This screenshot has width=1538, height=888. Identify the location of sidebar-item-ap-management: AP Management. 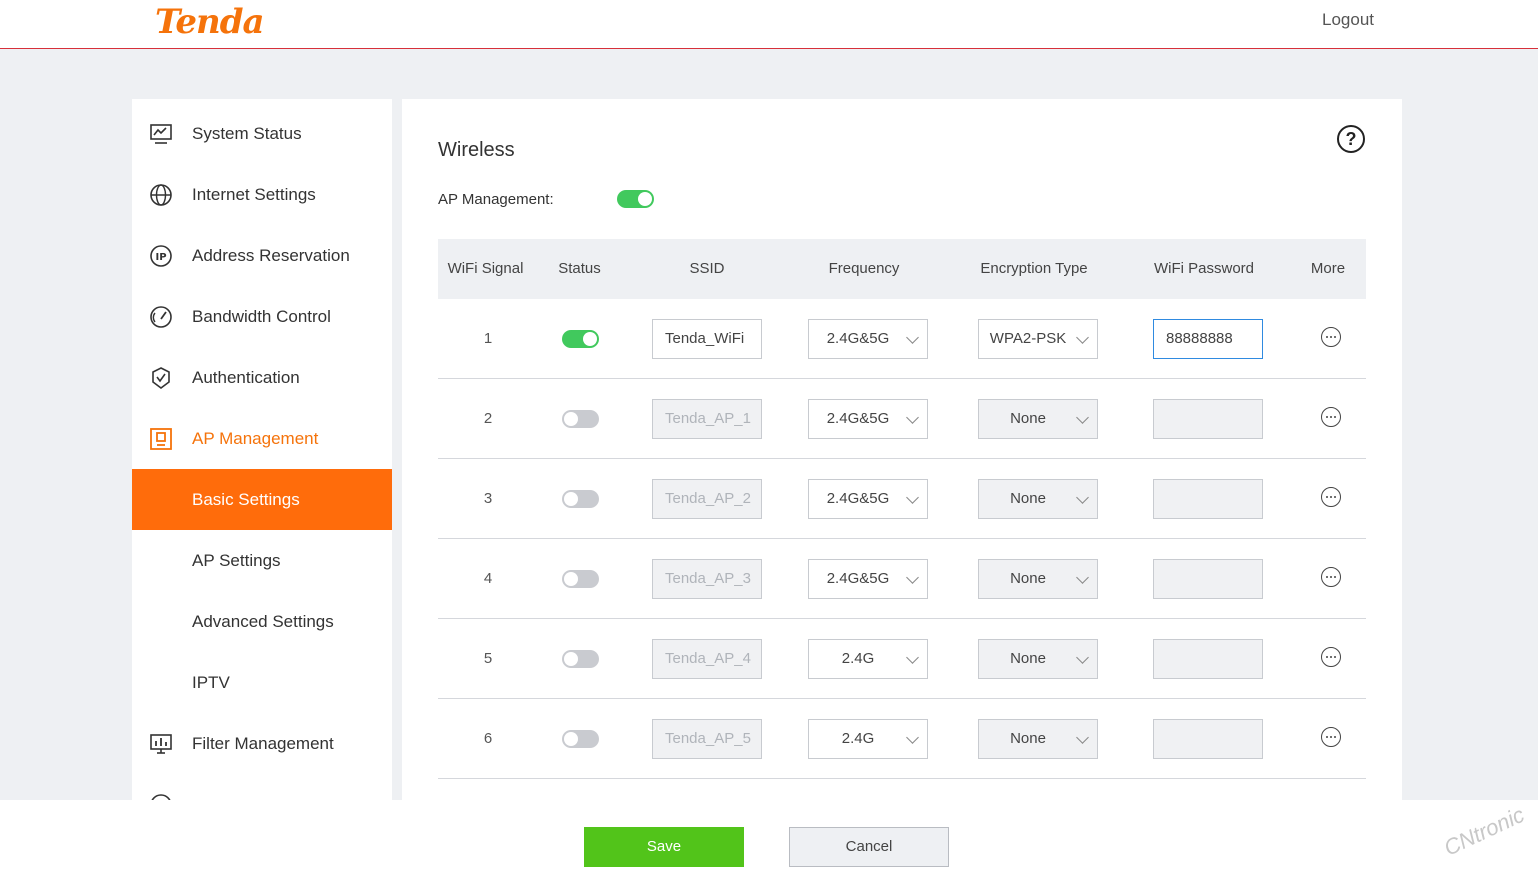
(262, 438).